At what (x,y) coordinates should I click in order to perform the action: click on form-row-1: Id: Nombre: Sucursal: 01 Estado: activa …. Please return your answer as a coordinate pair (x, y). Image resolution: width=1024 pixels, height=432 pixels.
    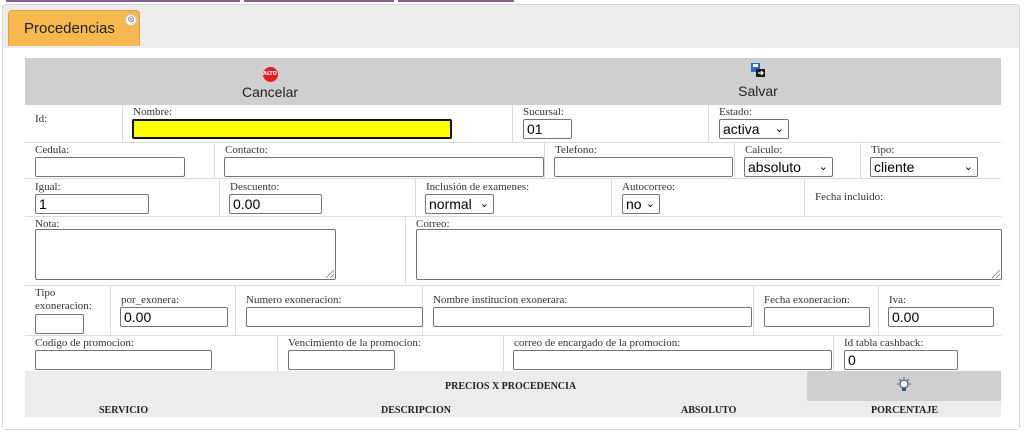
    Looking at the image, I should click on (513, 124).